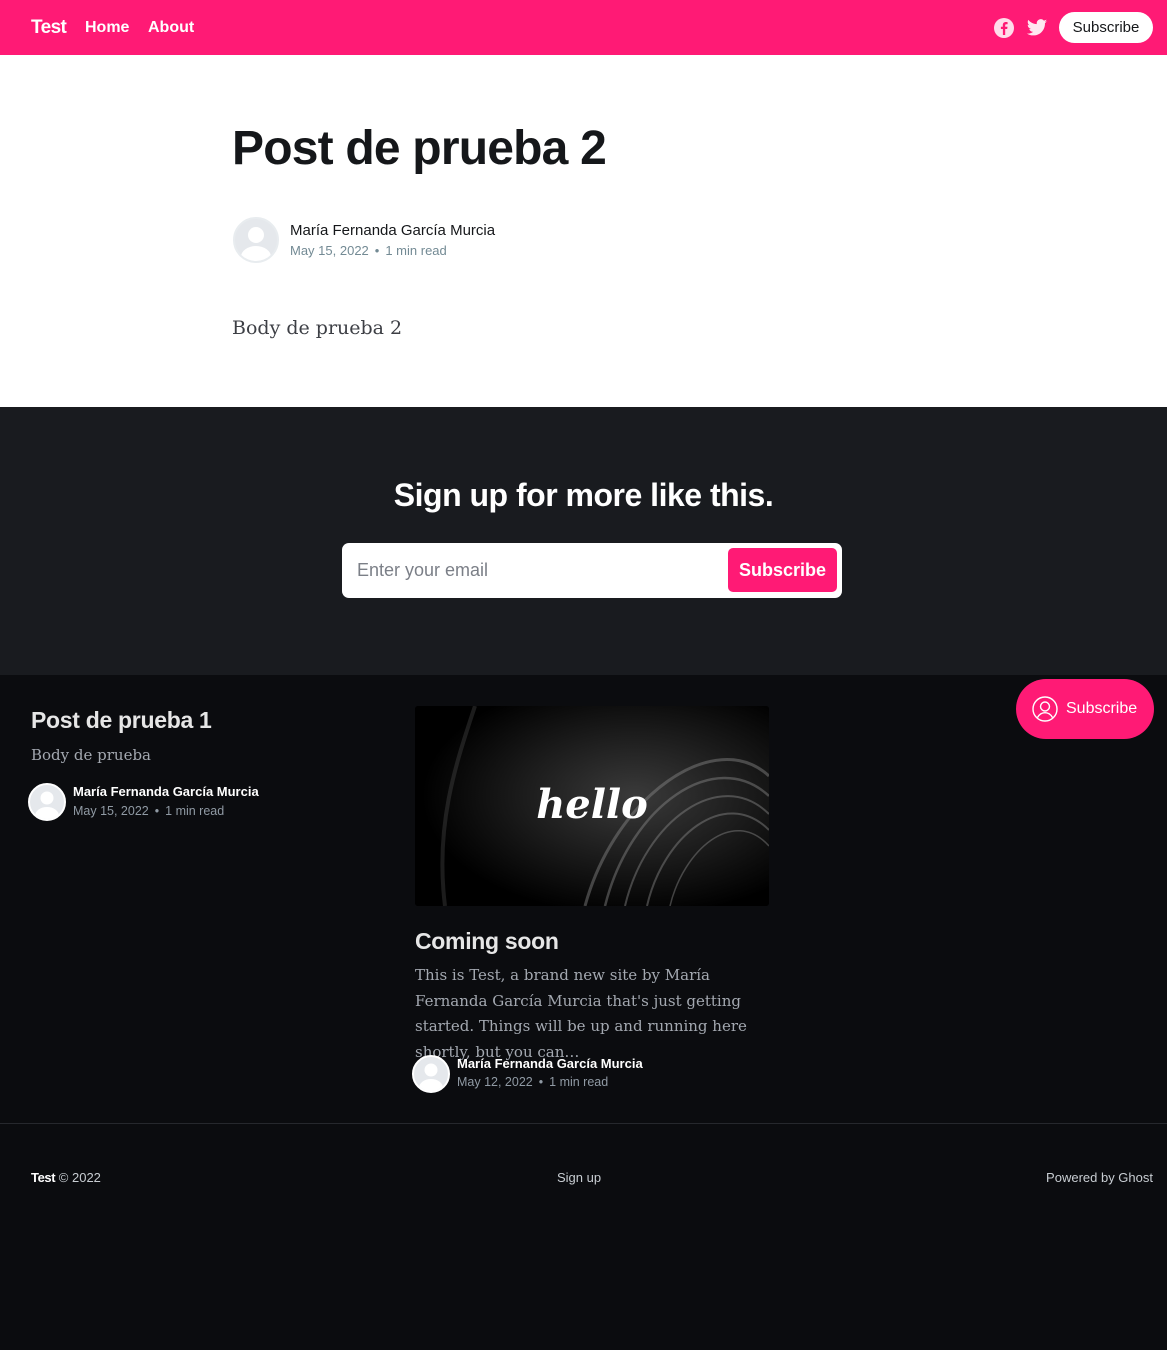  Describe the element at coordinates (49, 28) in the screenshot. I see `site-brand: Test` at that location.